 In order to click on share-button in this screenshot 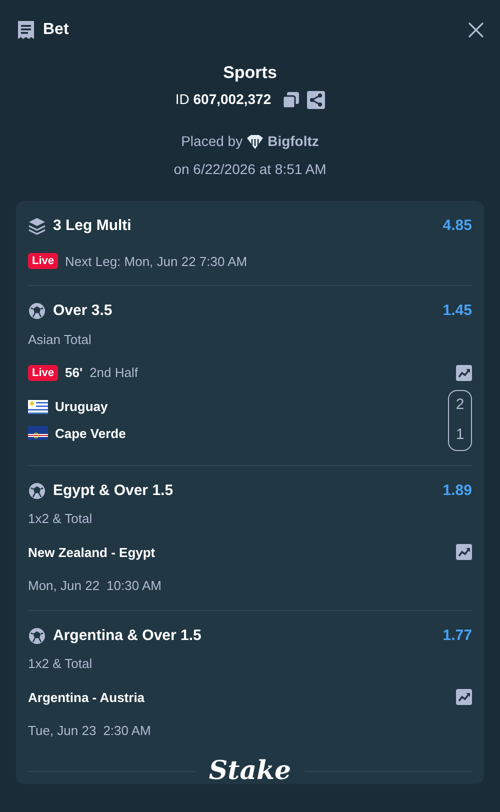, I will do `click(315, 99)`.